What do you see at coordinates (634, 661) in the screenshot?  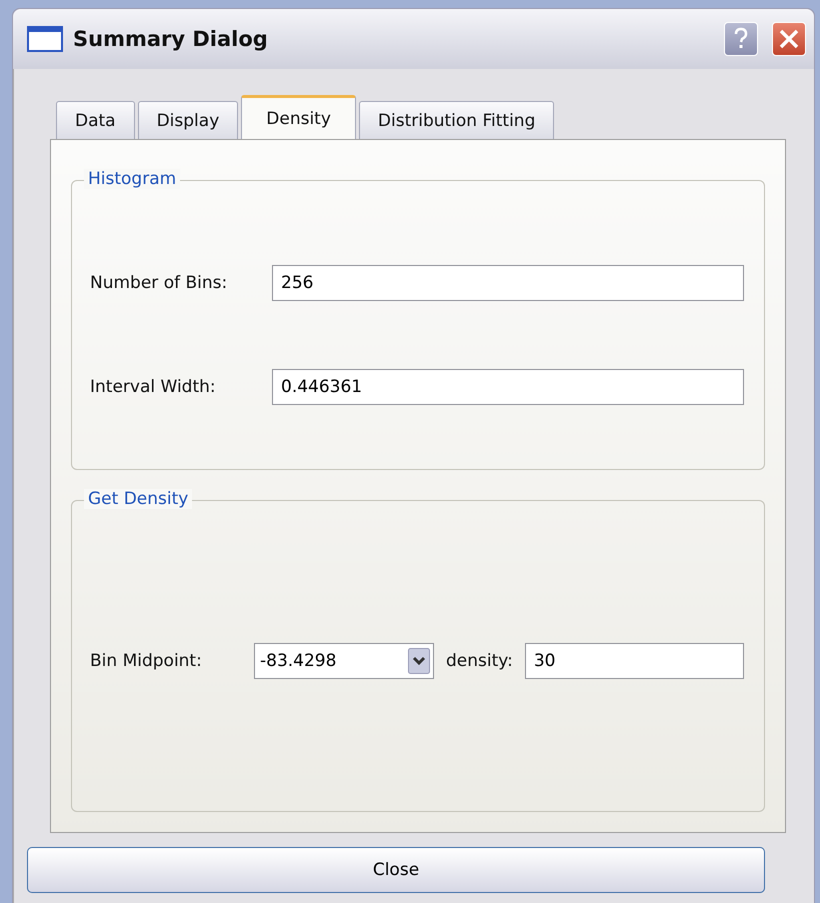 I see `input-field: 30` at bounding box center [634, 661].